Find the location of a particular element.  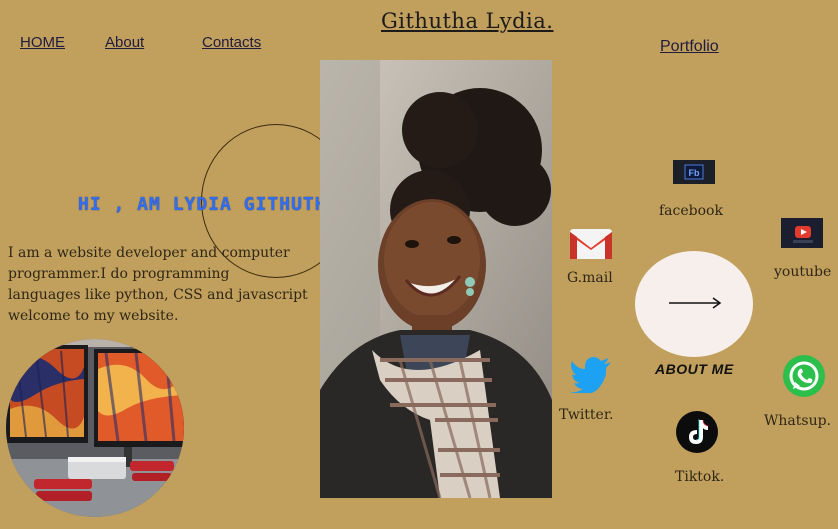

gmail-label: G.mail is located at coordinates (590, 278).